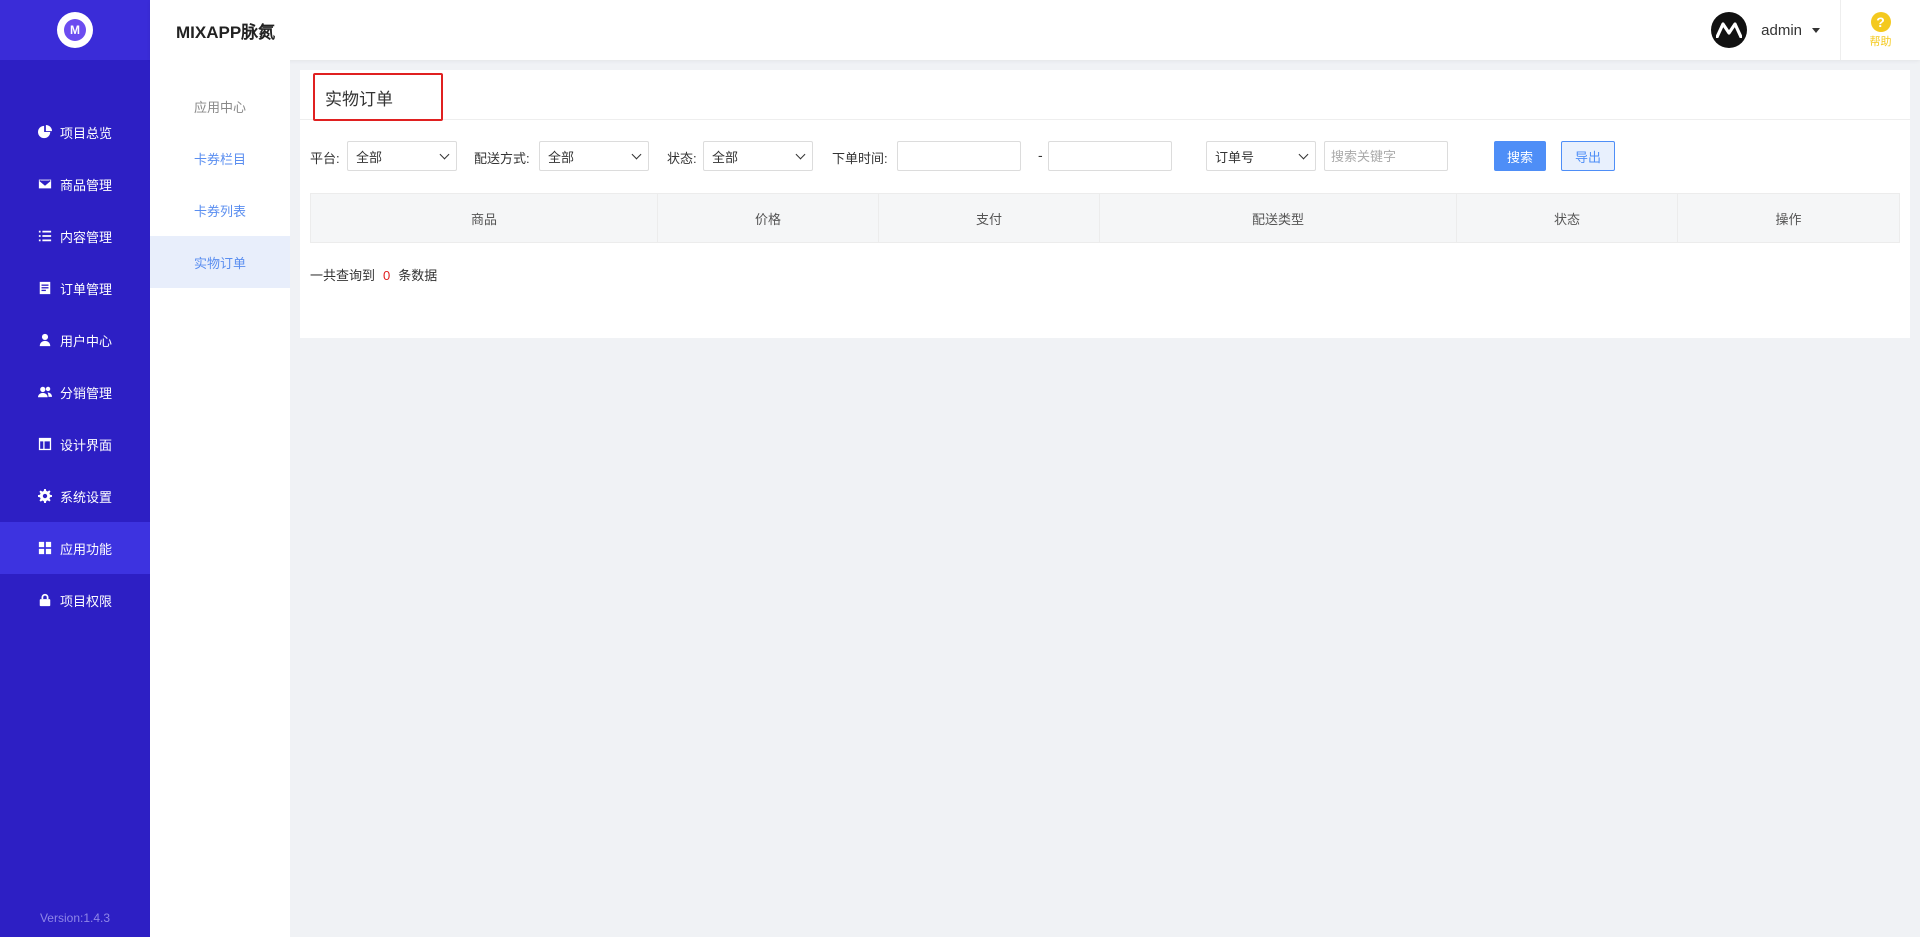 This screenshot has width=1920, height=937. I want to click on sidebar-item-label: 商品管理, so click(86, 185).